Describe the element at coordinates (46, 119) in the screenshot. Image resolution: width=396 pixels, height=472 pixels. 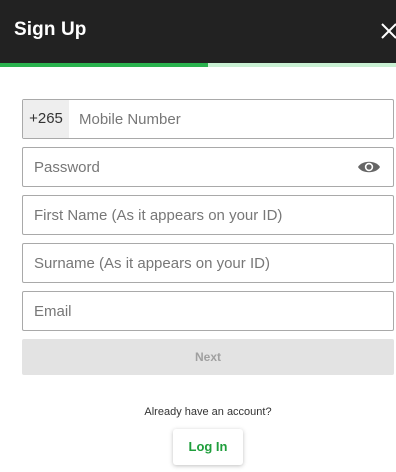
I see `country-code-prefix: +265` at that location.